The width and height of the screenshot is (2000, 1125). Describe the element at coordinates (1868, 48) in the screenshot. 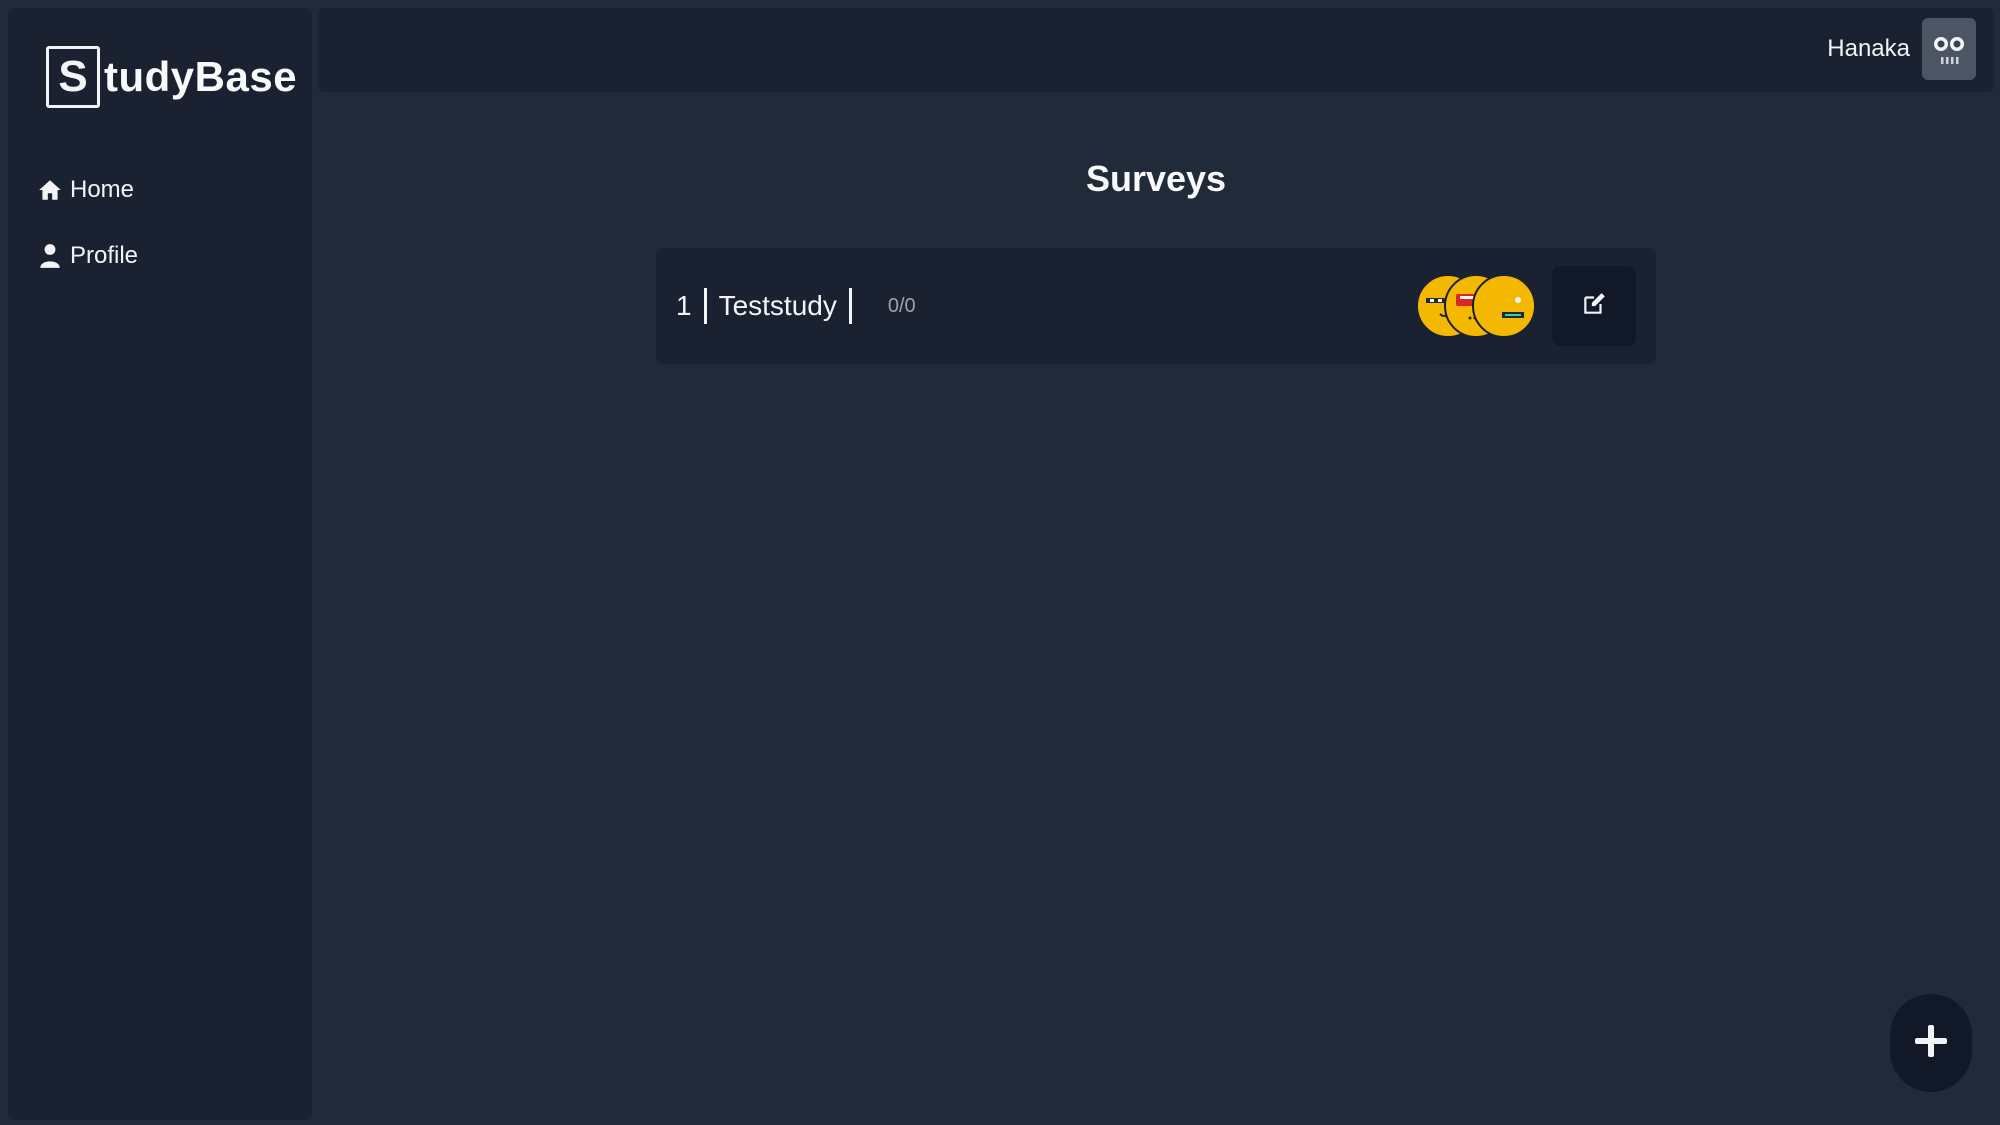

I see `username: Hanaka` at that location.